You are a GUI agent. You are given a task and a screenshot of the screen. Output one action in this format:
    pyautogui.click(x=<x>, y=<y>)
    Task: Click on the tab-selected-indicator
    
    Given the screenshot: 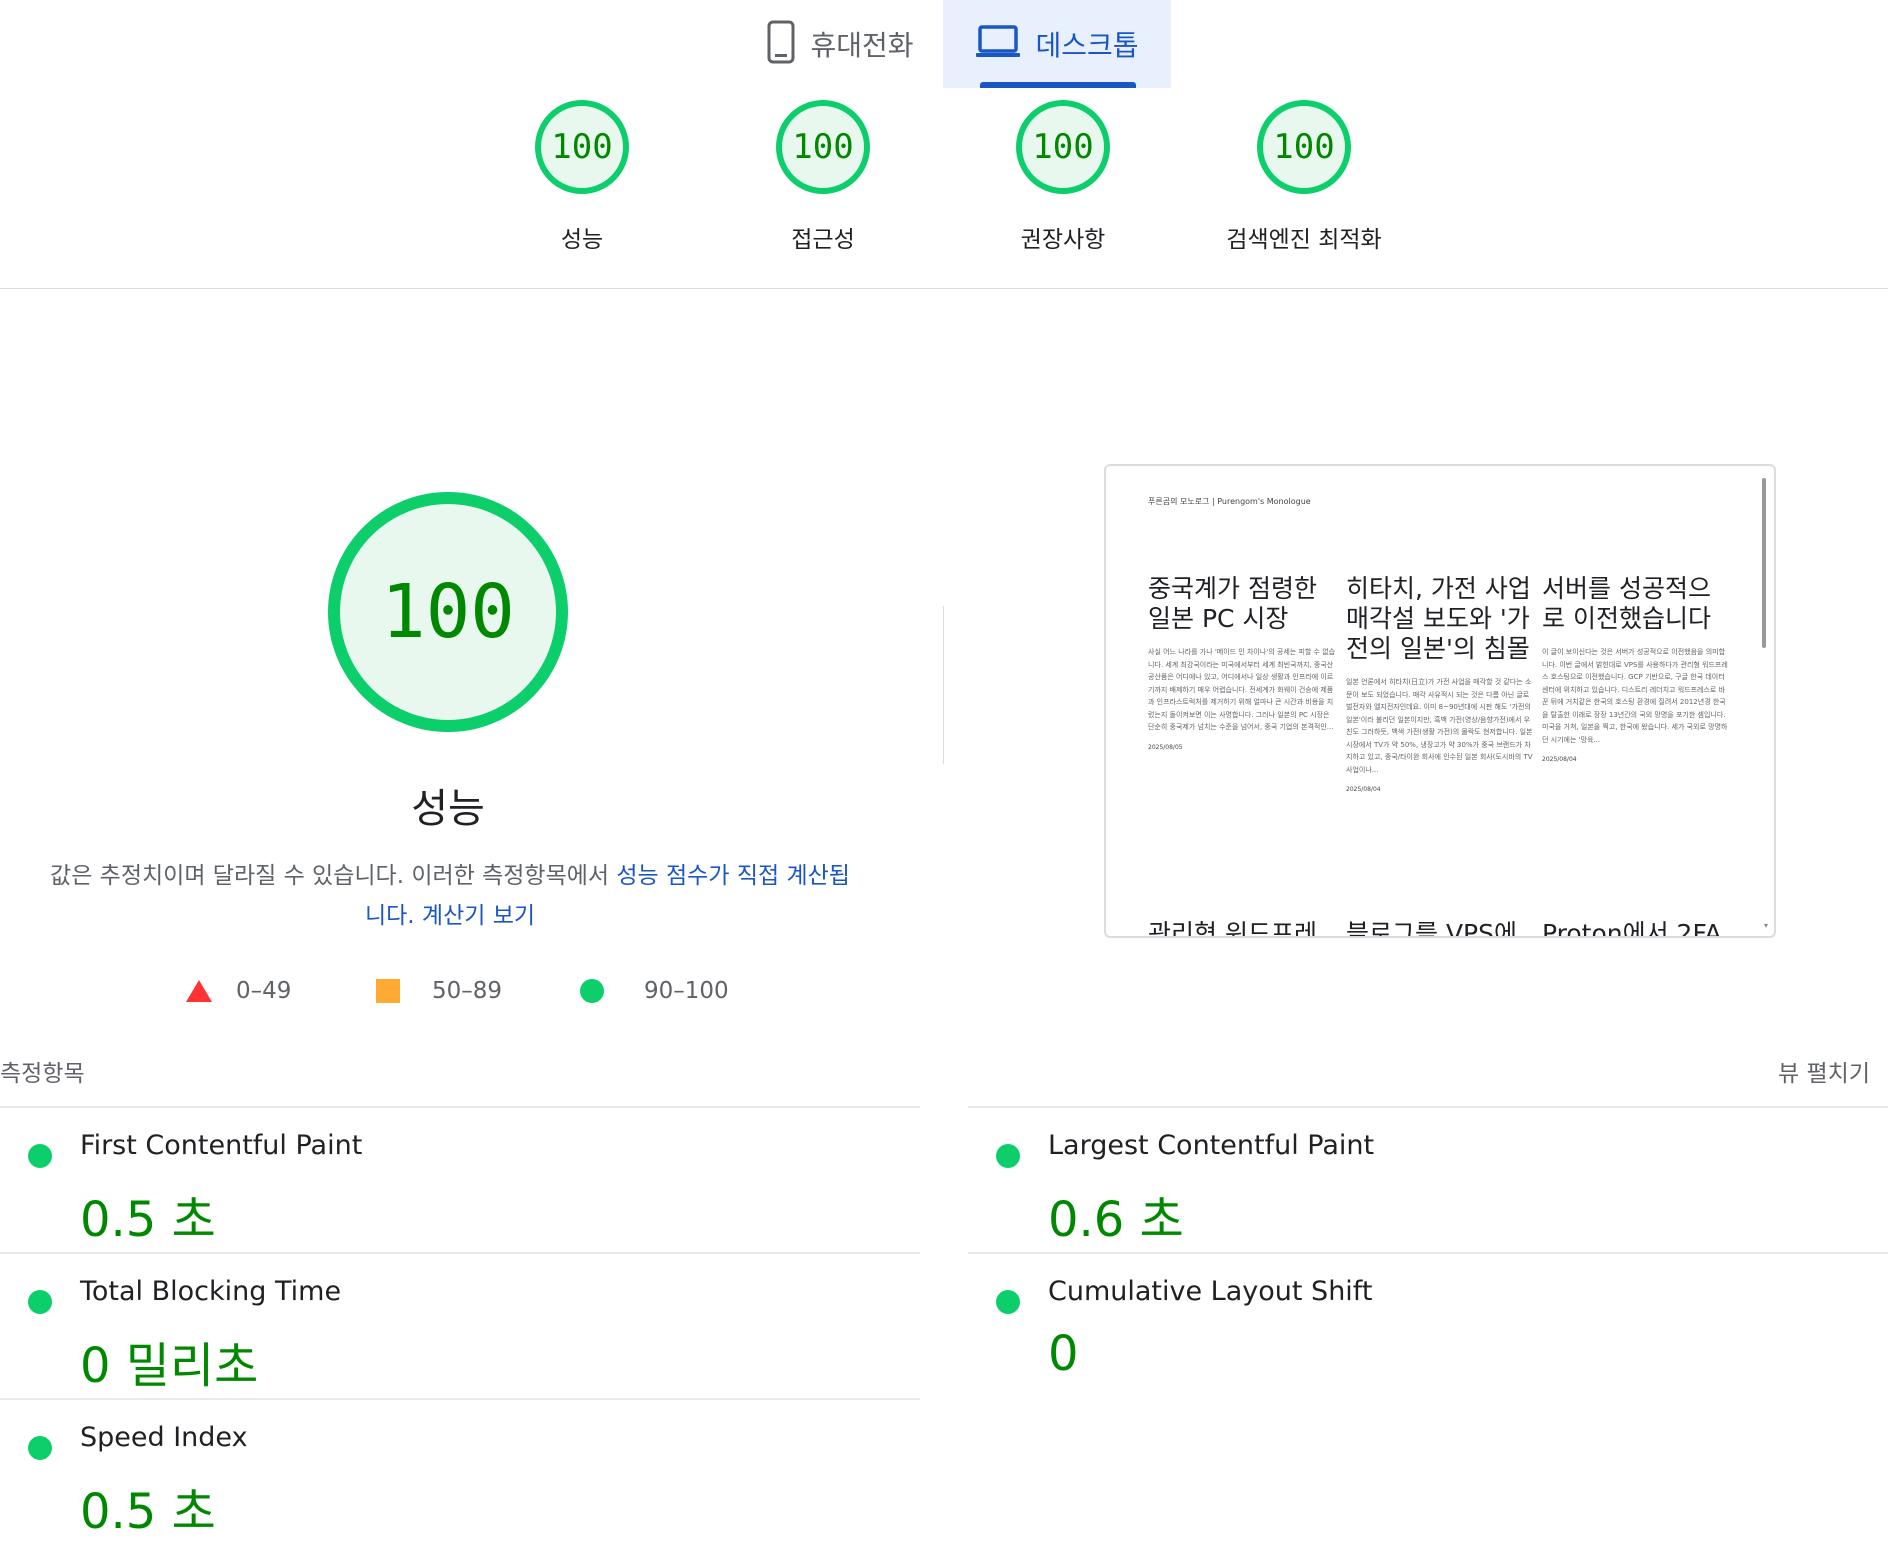 What is the action you would take?
    pyautogui.click(x=1058, y=85)
    